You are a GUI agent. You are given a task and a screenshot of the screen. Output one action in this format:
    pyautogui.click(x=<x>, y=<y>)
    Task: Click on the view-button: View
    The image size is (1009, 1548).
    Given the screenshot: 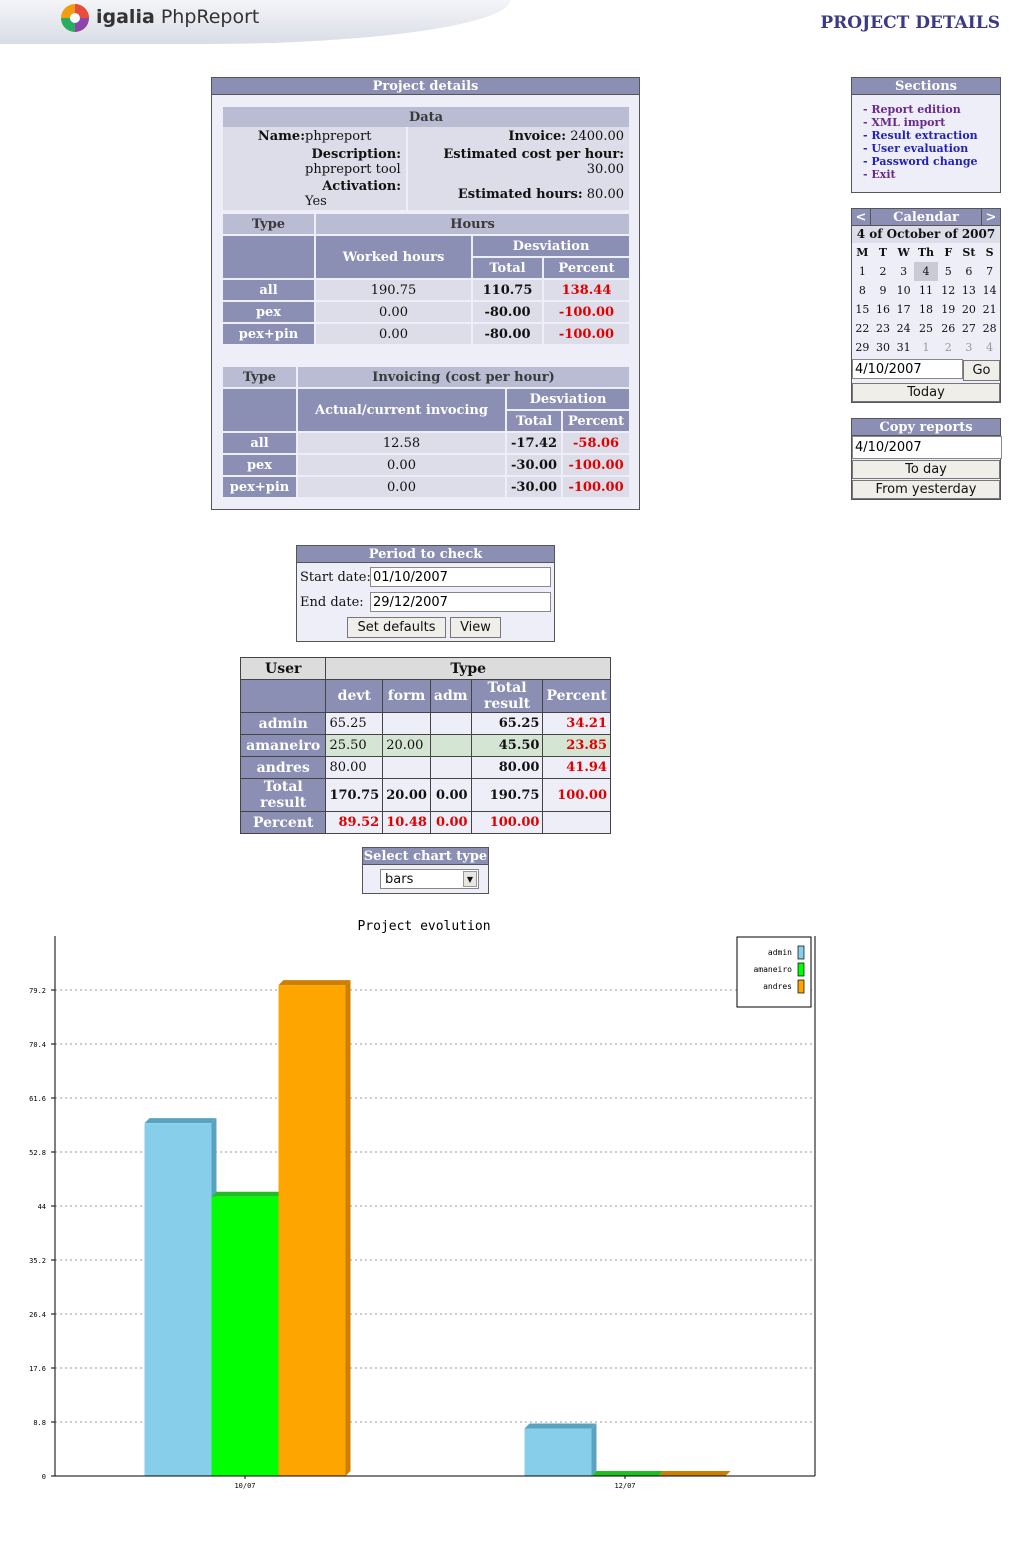 What is the action you would take?
    pyautogui.click(x=475, y=627)
    